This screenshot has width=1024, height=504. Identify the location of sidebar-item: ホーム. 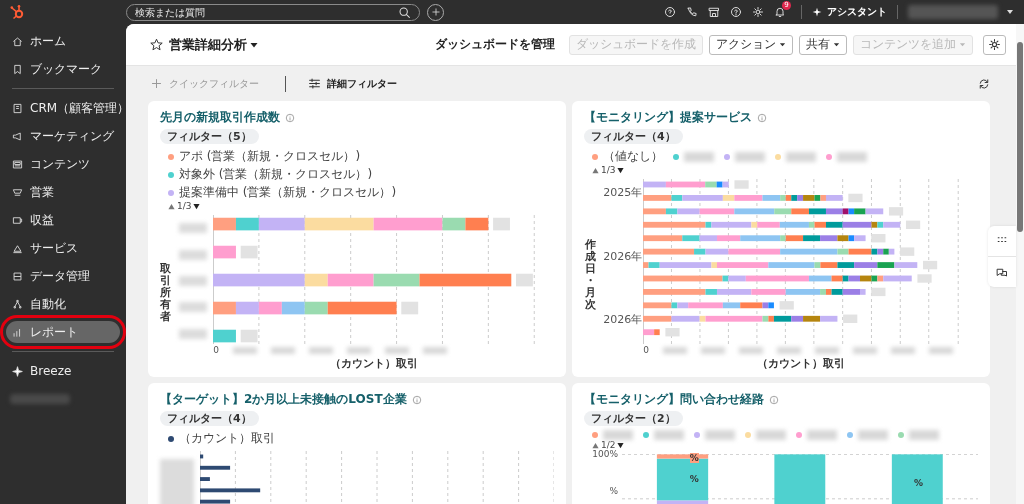
(63, 41).